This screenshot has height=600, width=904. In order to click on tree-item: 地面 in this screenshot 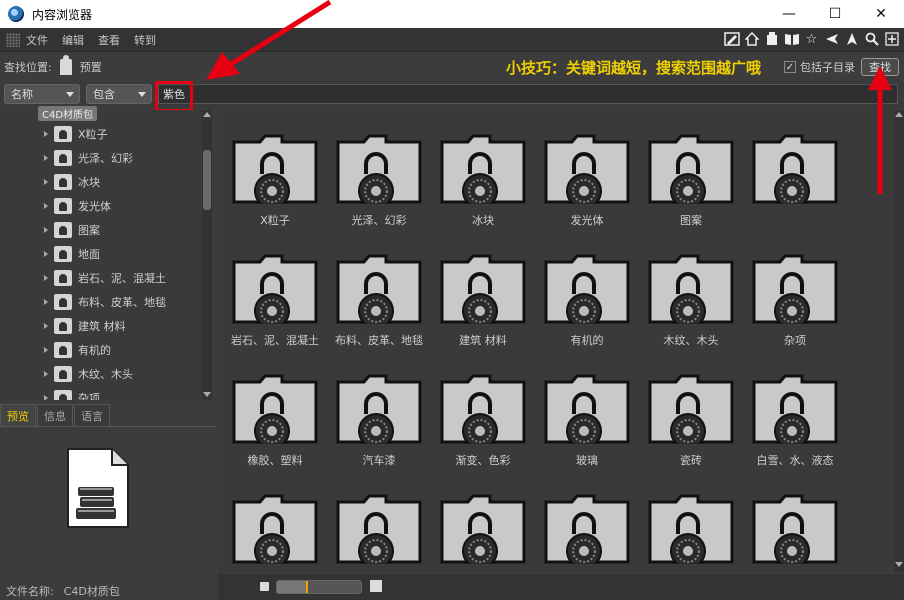, I will do `click(72, 254)`.